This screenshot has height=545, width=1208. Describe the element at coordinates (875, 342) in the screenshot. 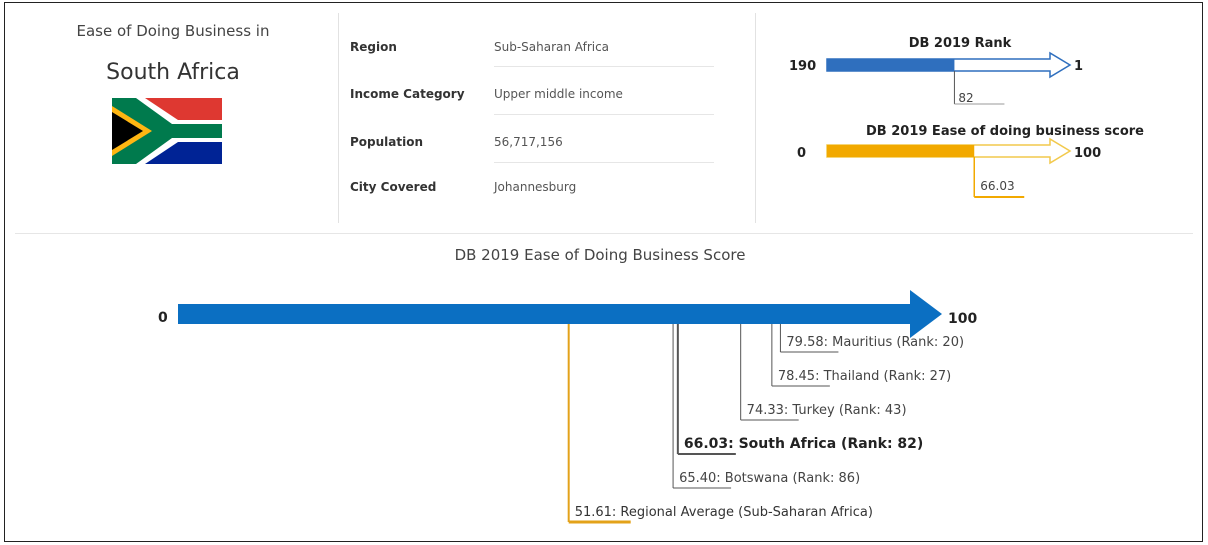

I see `economy-label: 79.58: Mauritius (Rank: 20)` at that location.